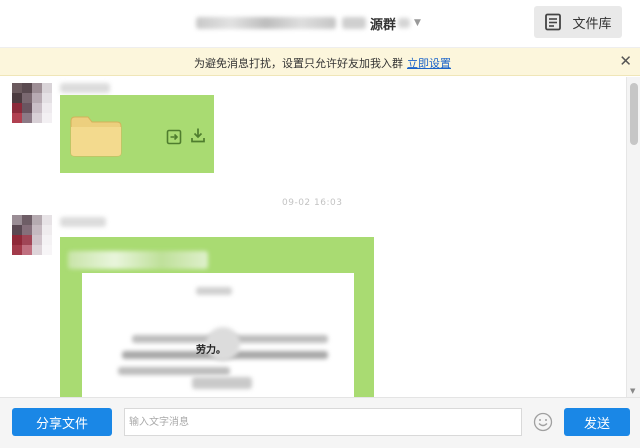 The width and height of the screenshot is (640, 448). I want to click on composer-bar: 分享文件 发送, so click(320, 422).